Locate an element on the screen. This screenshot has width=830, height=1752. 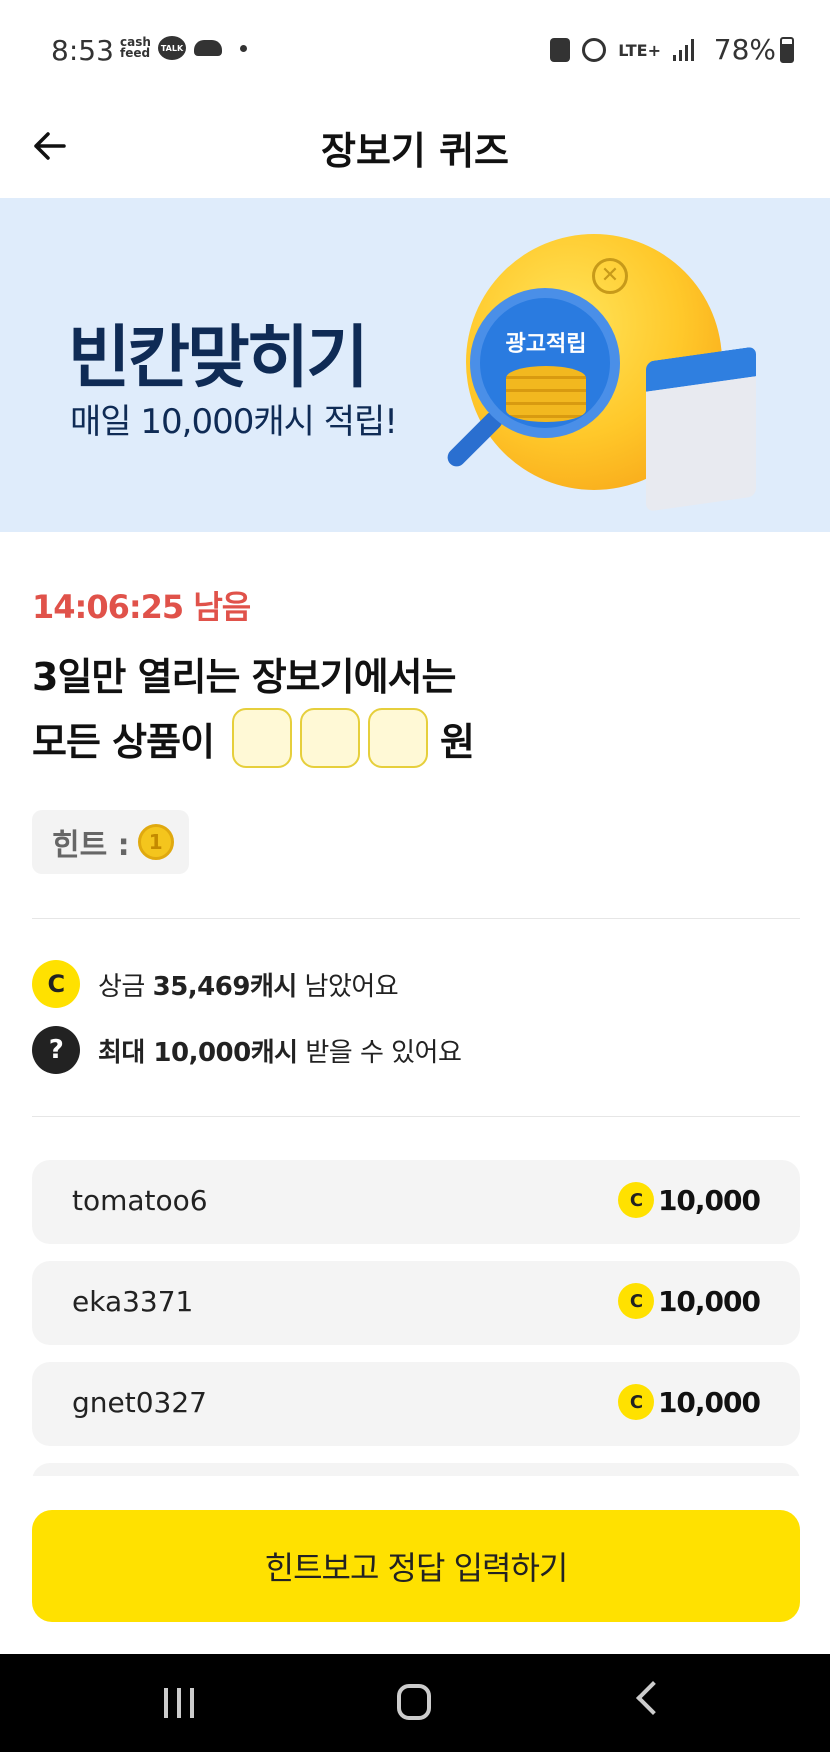
winner-row: tomatoo6 C 10,000 is located at coordinates (416, 1202).